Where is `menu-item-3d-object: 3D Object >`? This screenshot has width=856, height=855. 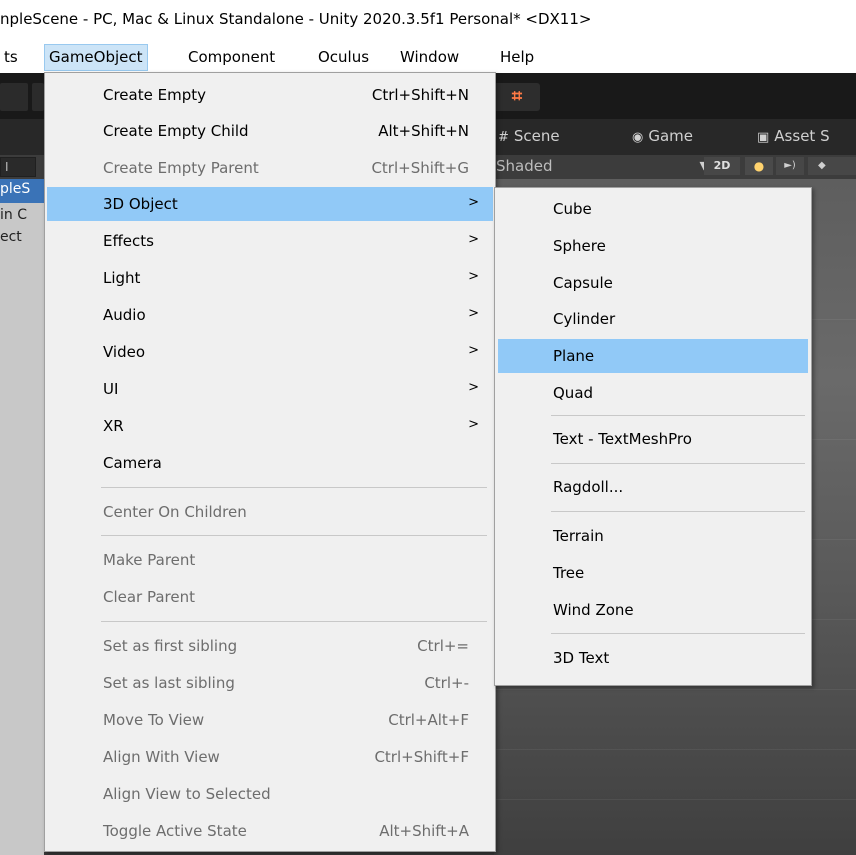 menu-item-3d-object: 3D Object > is located at coordinates (270, 204).